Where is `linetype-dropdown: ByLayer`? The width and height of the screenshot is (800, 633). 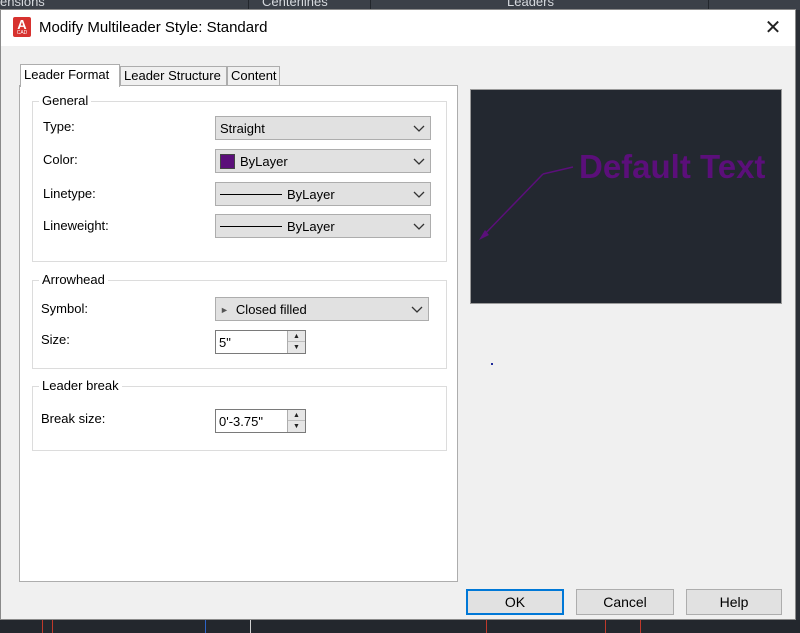
linetype-dropdown: ByLayer is located at coordinates (323, 194).